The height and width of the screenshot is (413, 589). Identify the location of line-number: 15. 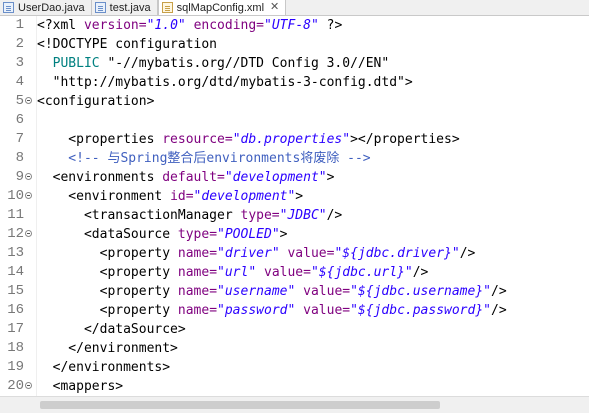
(15, 291).